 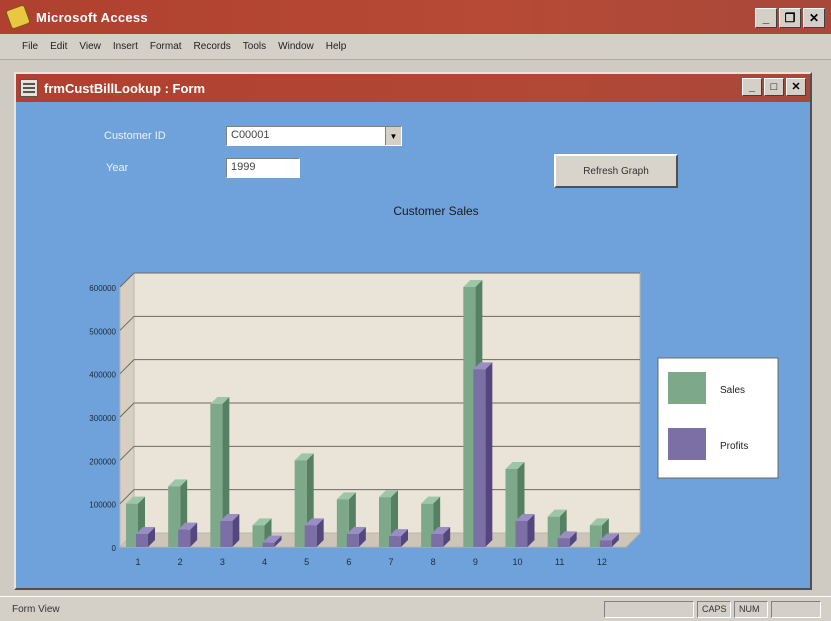 What do you see at coordinates (125, 88) in the screenshot?
I see `form-title: frmCustBillLookup : Form` at bounding box center [125, 88].